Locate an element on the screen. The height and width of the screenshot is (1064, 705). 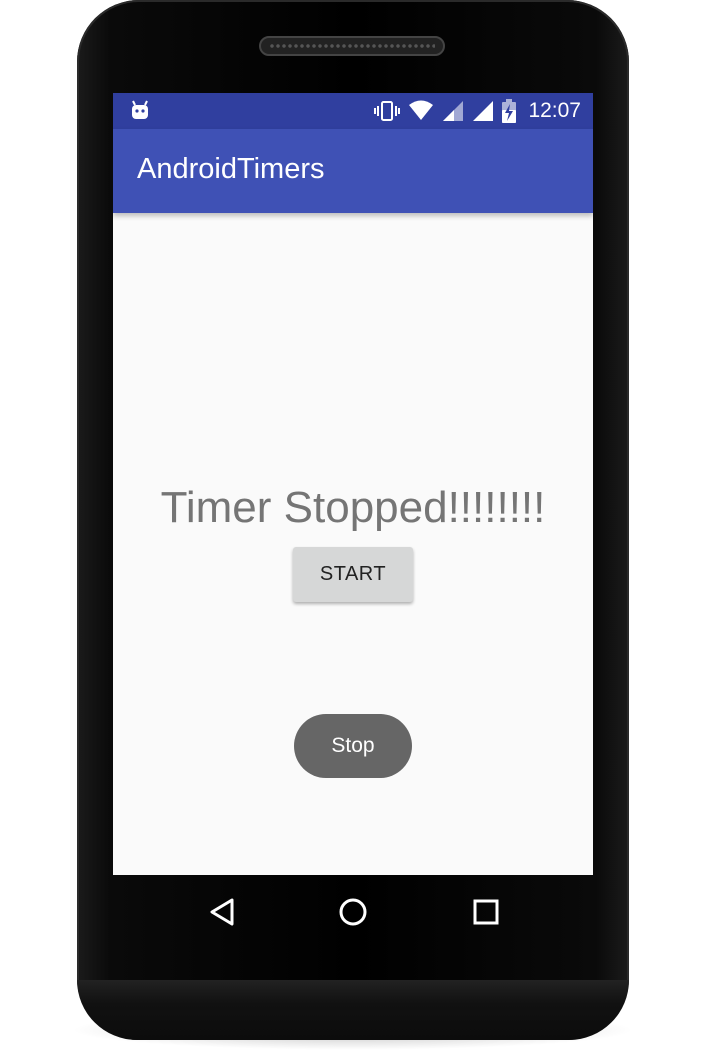
navigation-bar is located at coordinates (353, 911).